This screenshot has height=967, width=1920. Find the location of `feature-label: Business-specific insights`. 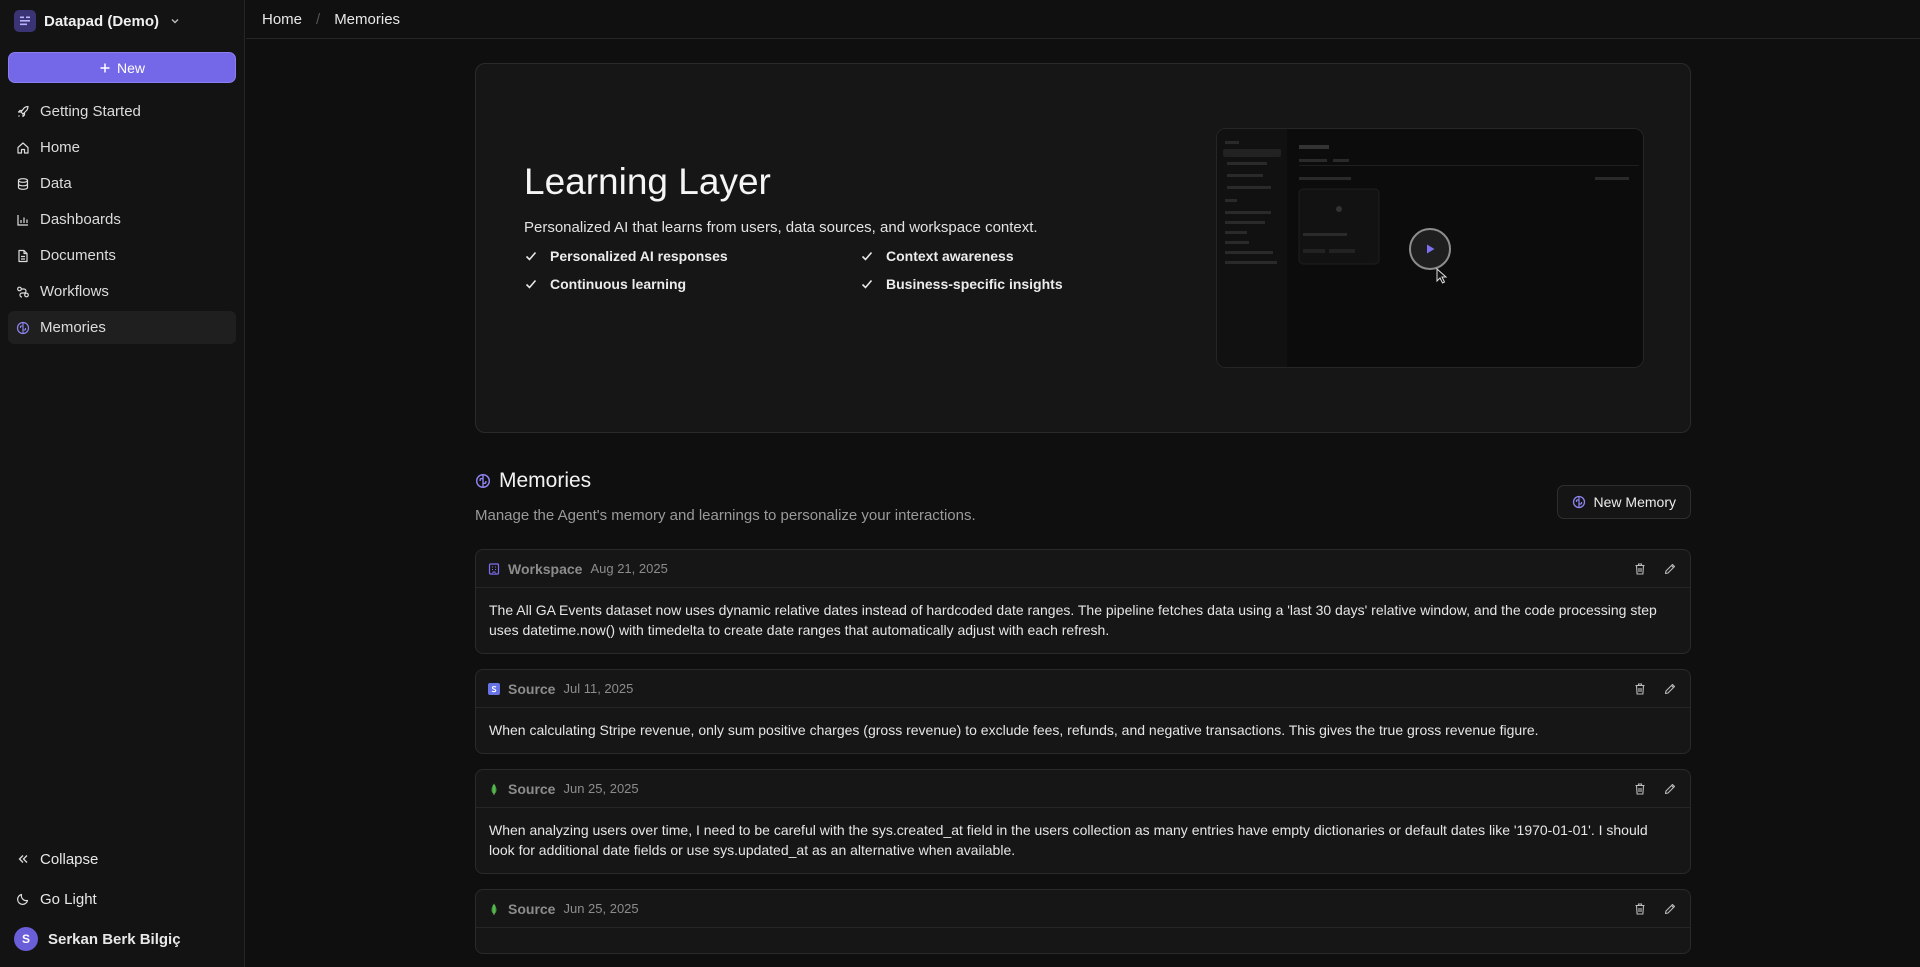

feature-label: Business-specific insights is located at coordinates (974, 284).